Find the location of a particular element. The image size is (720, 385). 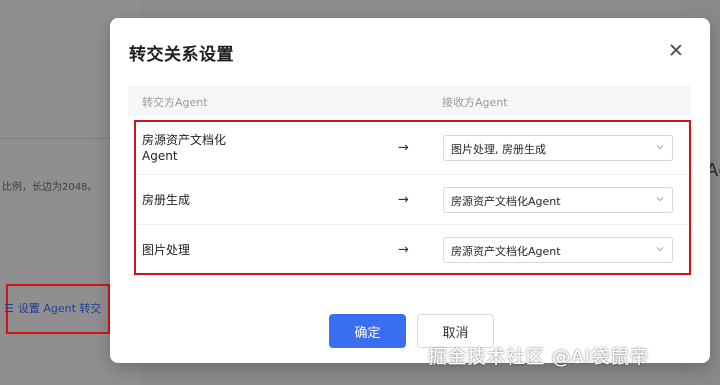

background-divider is located at coordinates (55, 138).